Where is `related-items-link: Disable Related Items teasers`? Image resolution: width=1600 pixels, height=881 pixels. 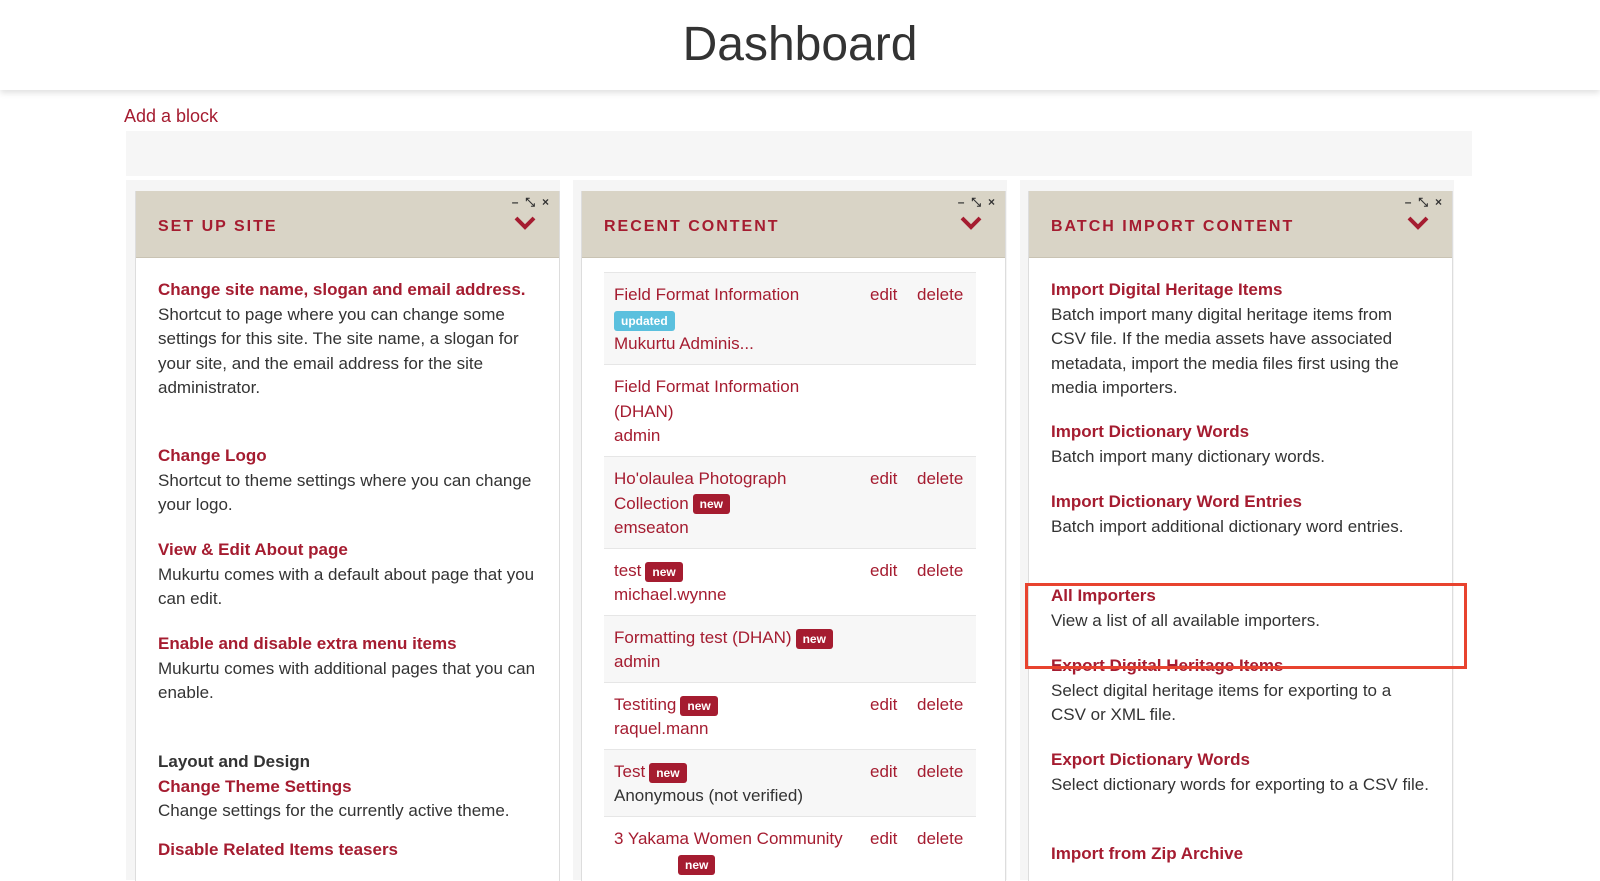
related-items-link: Disable Related Items teasers is located at coordinates (347, 850).